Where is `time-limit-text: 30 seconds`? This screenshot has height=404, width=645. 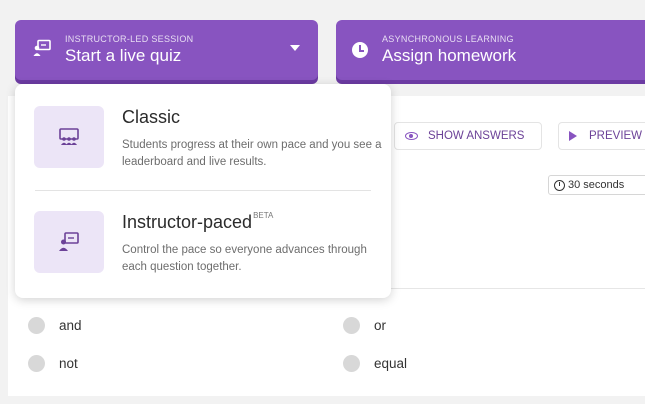 time-limit-text: 30 seconds is located at coordinates (596, 185).